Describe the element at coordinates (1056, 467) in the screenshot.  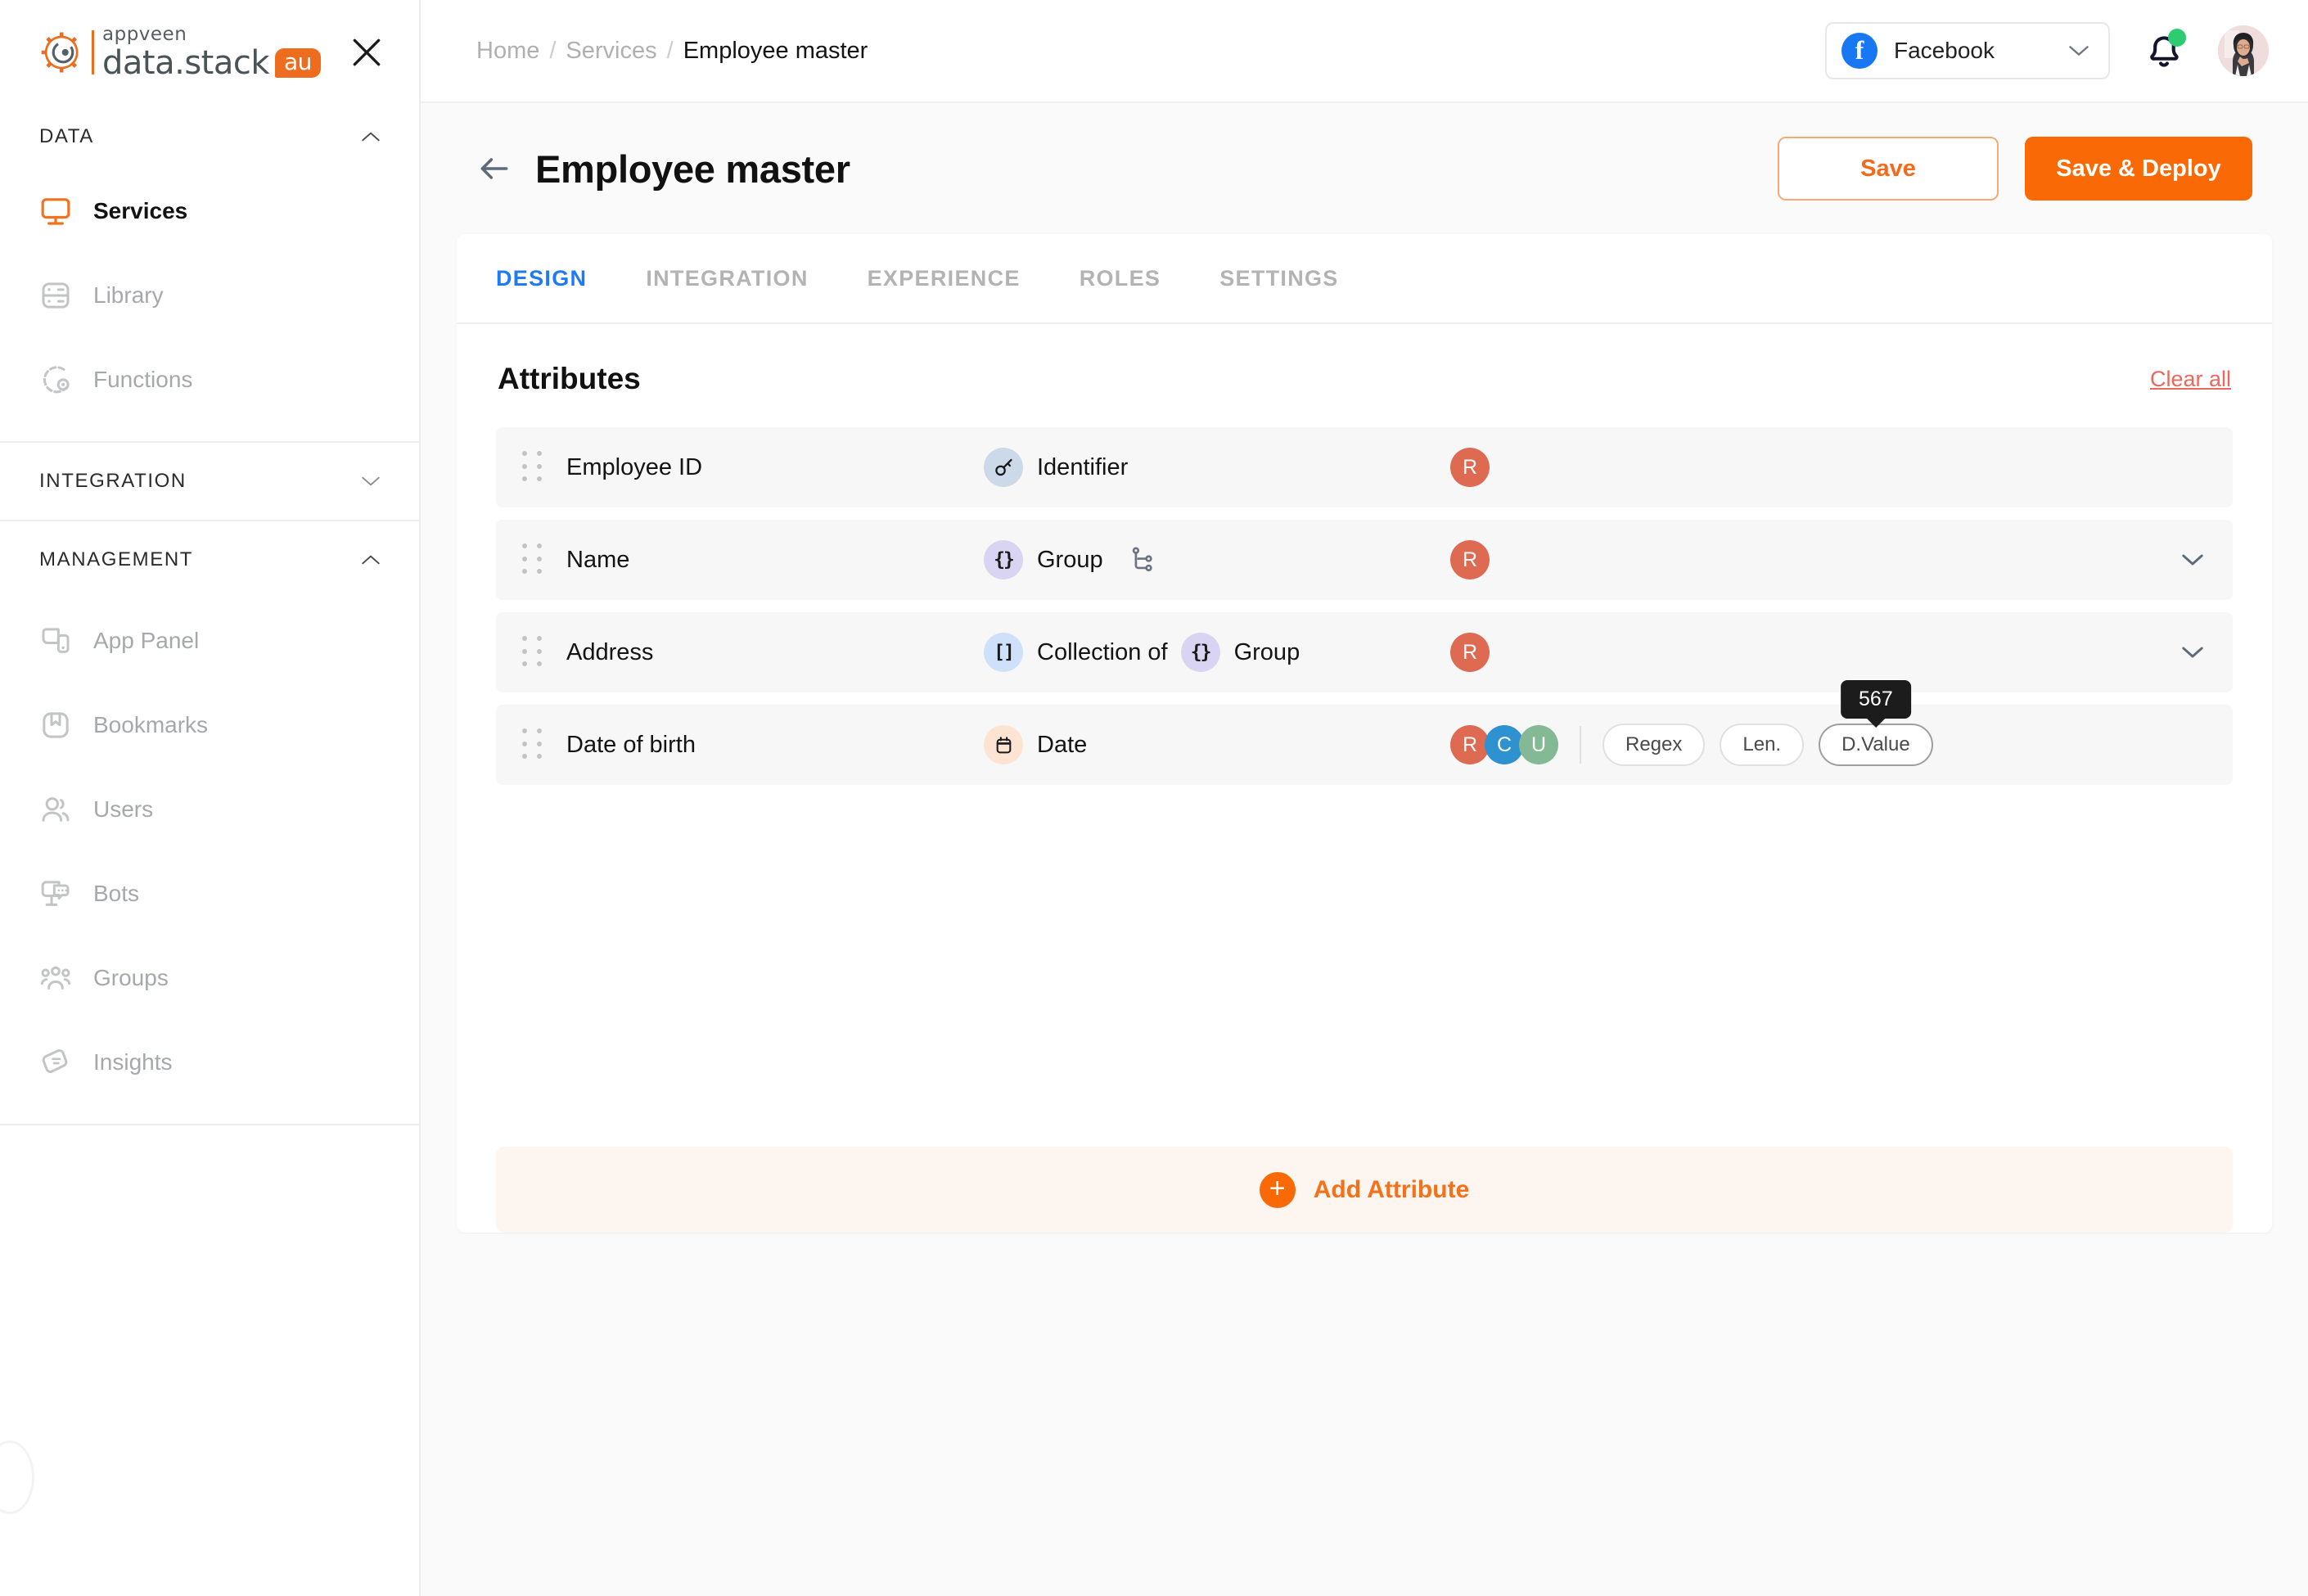
I see `type-chip-identifier: Identifier` at that location.